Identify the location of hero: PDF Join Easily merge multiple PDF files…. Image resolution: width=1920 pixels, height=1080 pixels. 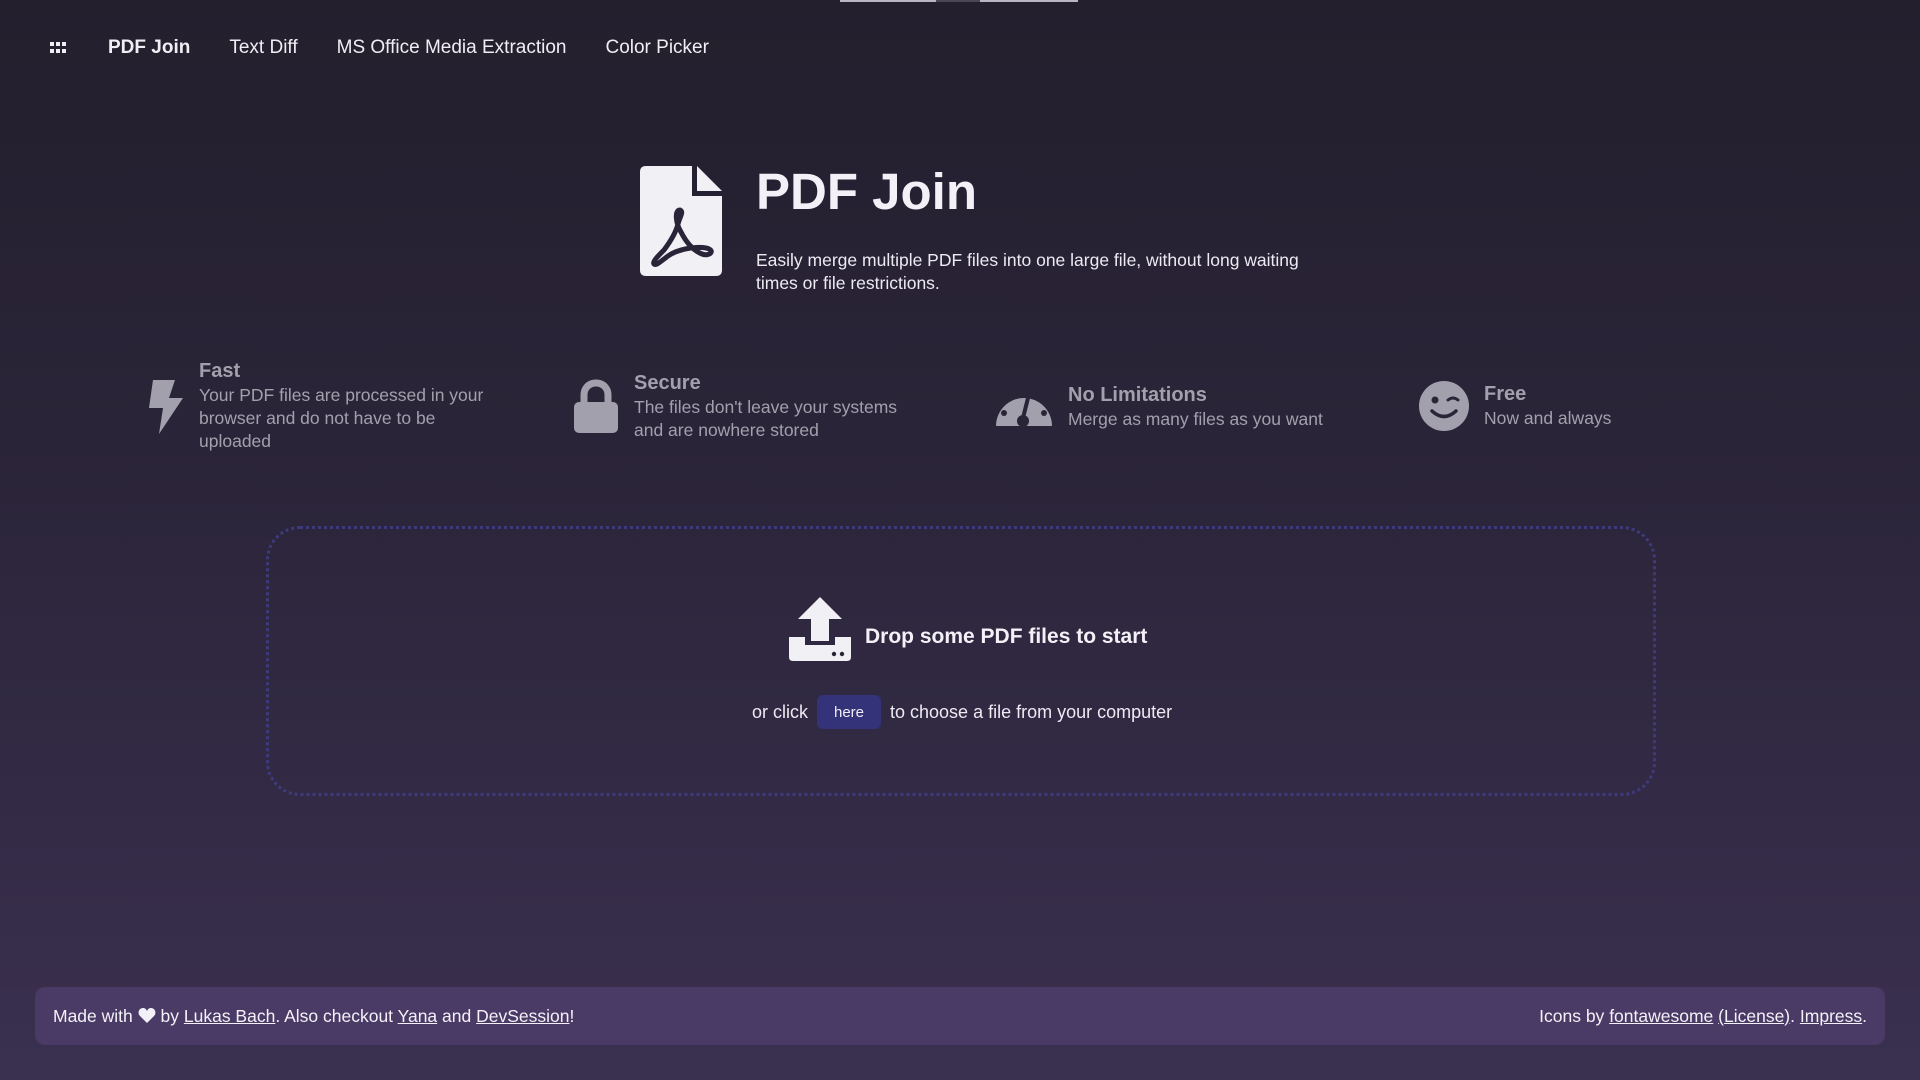
(978, 229).